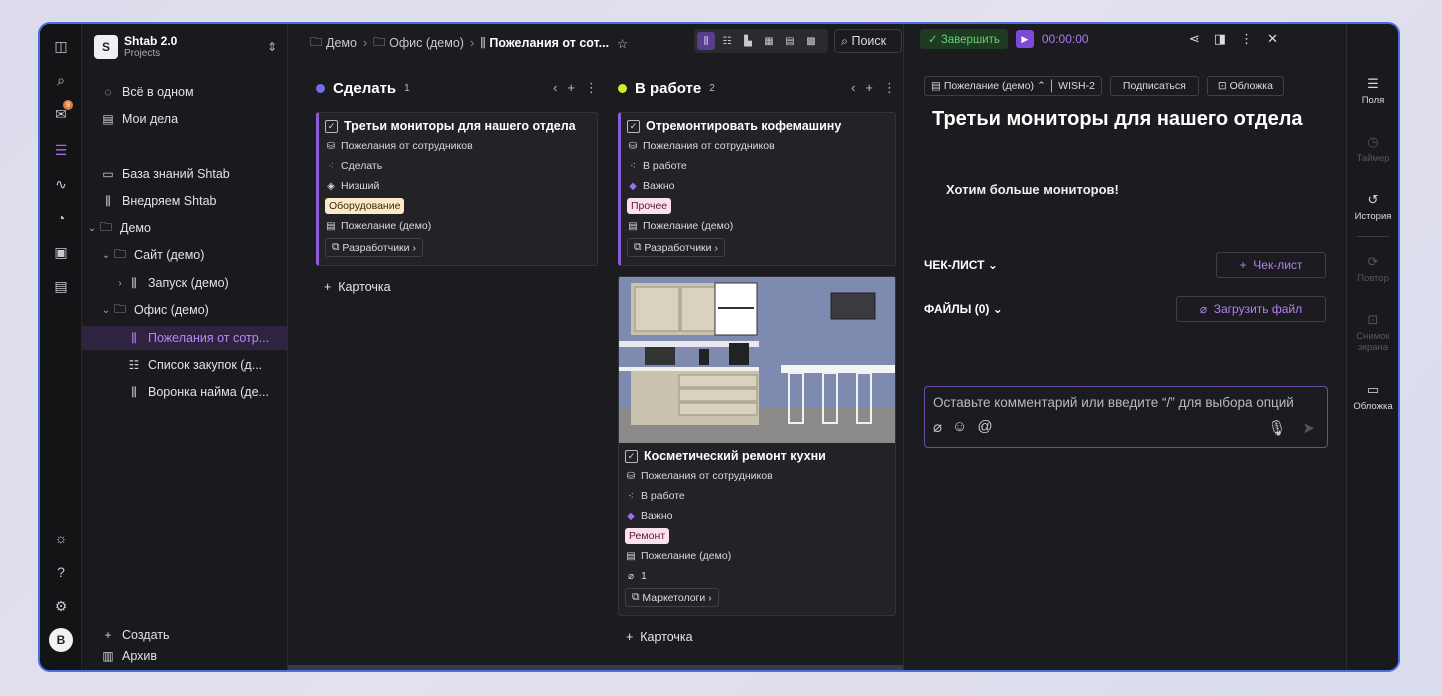 Image resolution: width=1442 pixels, height=696 pixels. Describe the element at coordinates (672, 597) in the screenshot. I see `team-chip: ⧉ Маркетологи ›` at that location.